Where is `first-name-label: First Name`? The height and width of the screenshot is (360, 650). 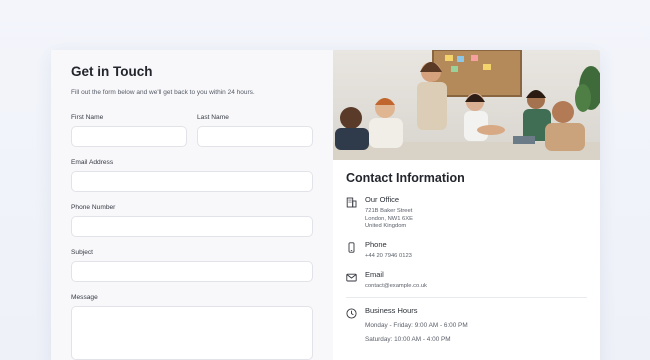
first-name-label: First Name is located at coordinates (87, 117).